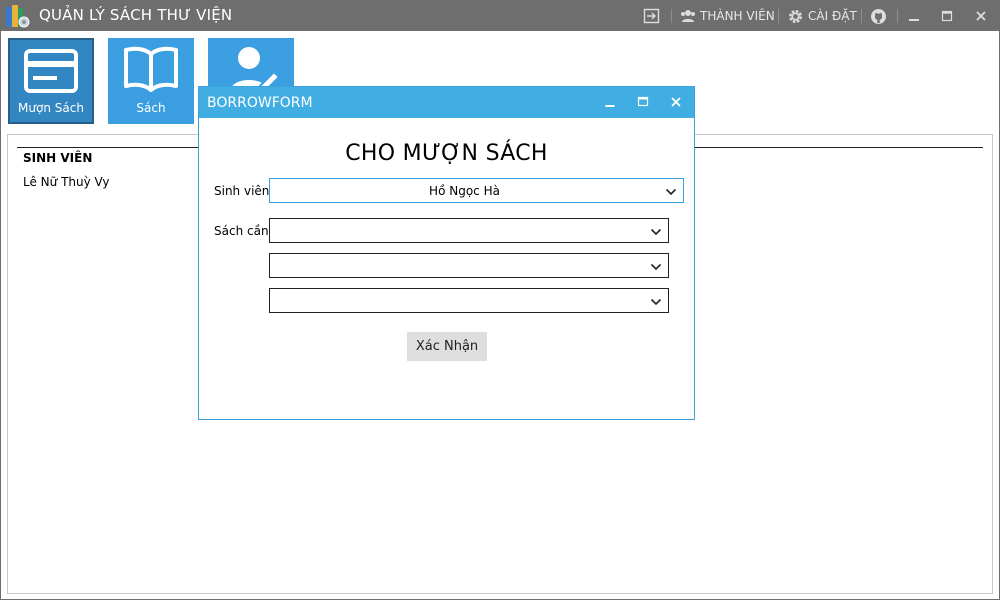 The height and width of the screenshot is (600, 1000). Describe the element at coordinates (151, 108) in the screenshot. I see `tile-books-label: Sách` at that location.